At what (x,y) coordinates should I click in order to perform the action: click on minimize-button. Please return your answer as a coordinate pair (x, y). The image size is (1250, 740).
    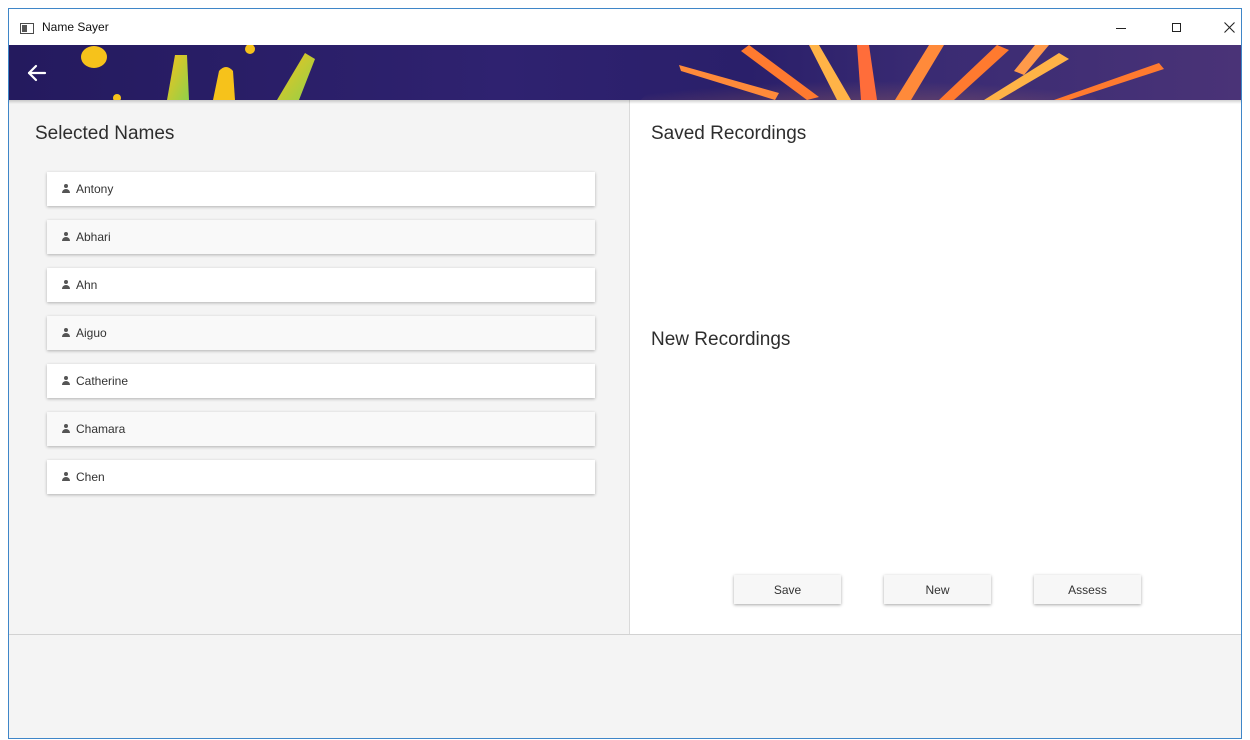
    Looking at the image, I should click on (1121, 27).